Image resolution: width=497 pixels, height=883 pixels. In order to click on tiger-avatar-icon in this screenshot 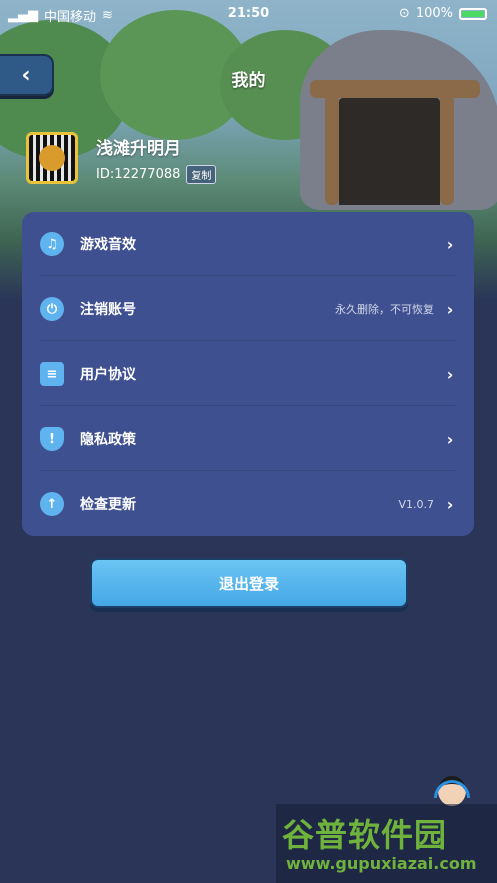, I will do `click(52, 158)`.